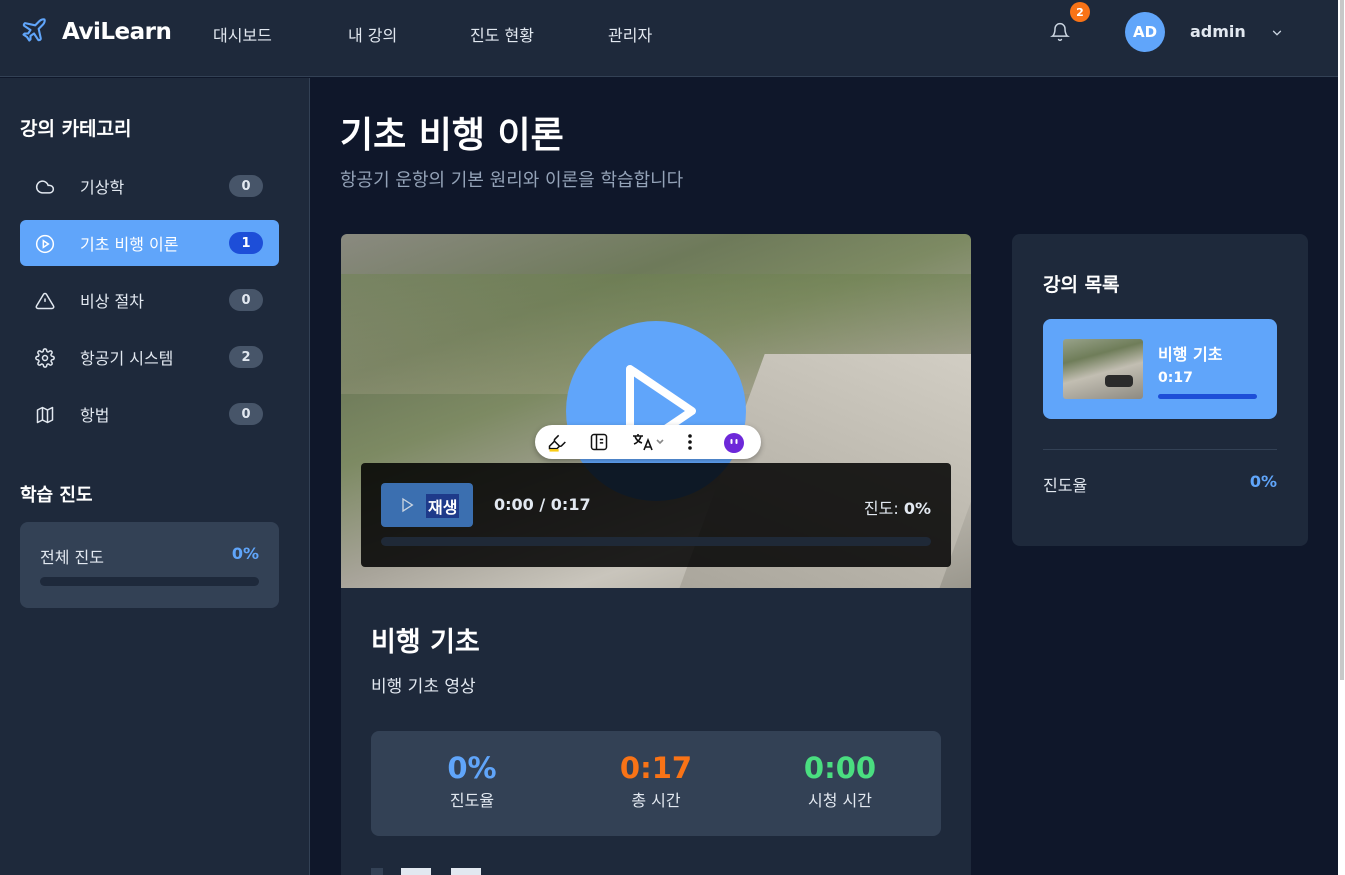 The height and width of the screenshot is (875, 1345). Describe the element at coordinates (45, 244) in the screenshot. I see `play-circle-icon` at that location.